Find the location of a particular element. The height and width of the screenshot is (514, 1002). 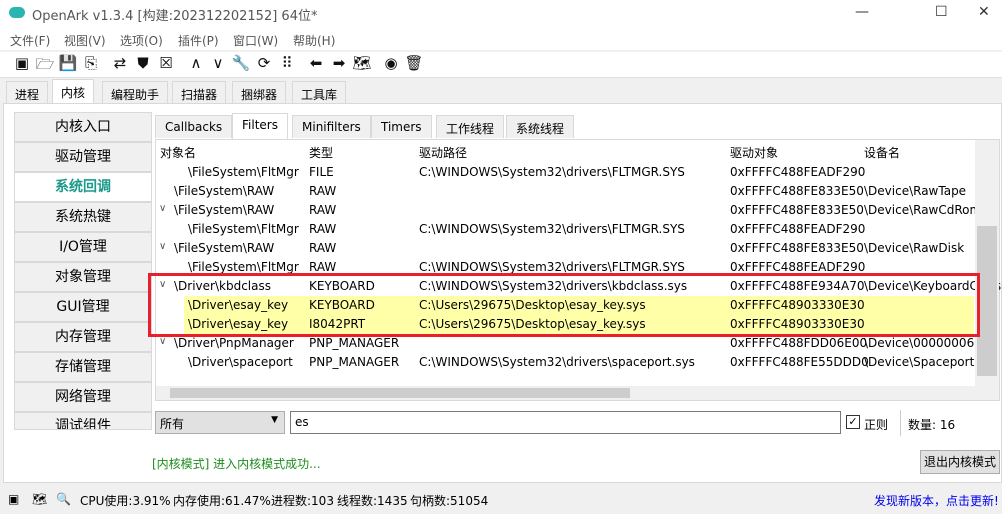

tab-coding-helper: 编程助手 is located at coordinates (135, 92).